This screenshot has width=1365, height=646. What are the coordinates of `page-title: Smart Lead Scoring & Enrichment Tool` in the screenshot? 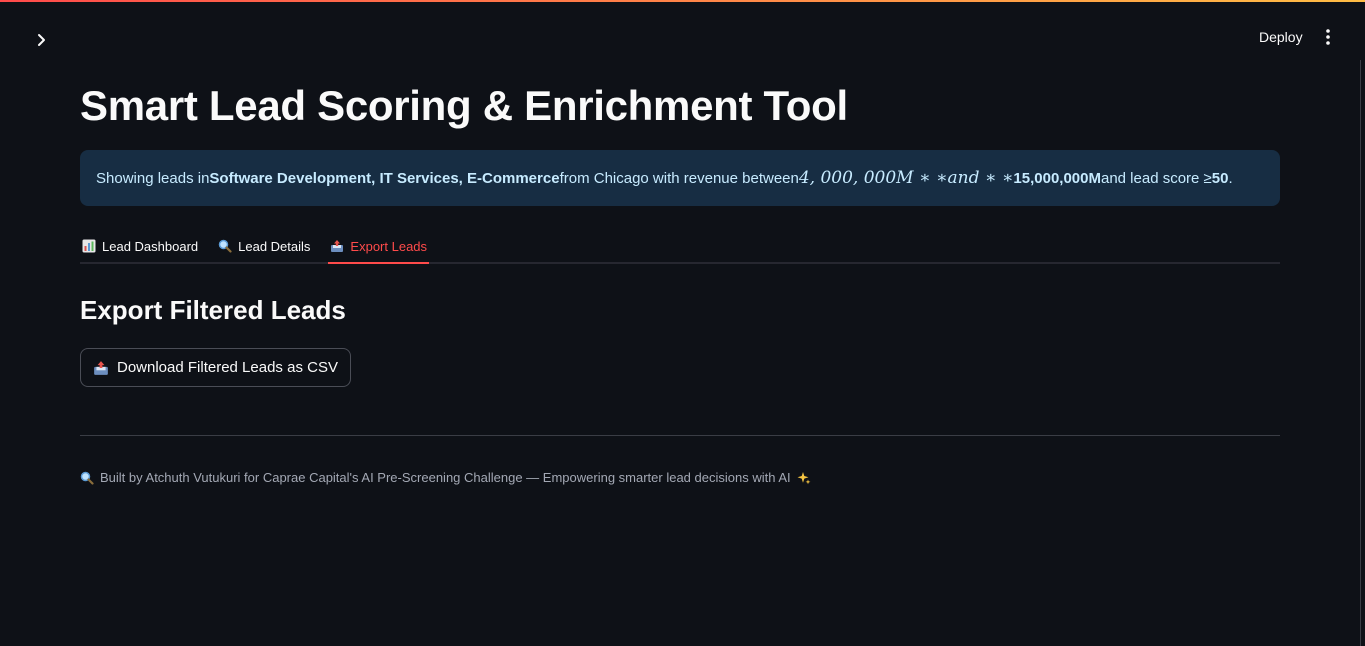 It's located at (464, 105).